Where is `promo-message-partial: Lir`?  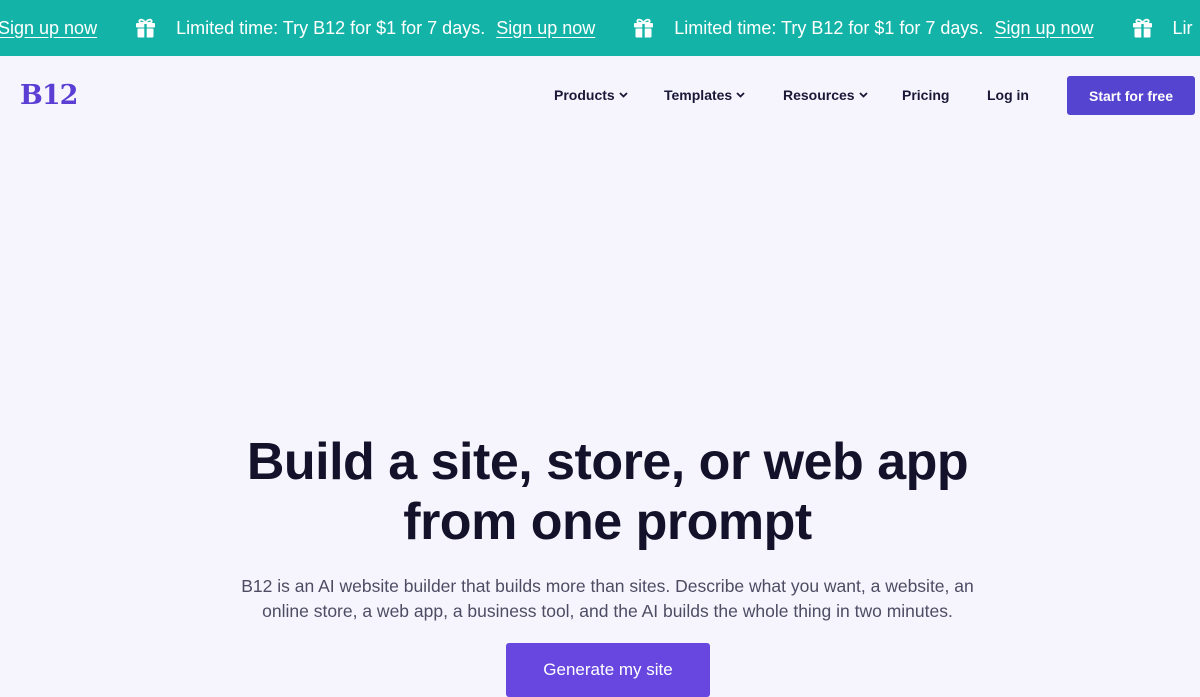
promo-message-partial: Lir is located at coordinates (1182, 27).